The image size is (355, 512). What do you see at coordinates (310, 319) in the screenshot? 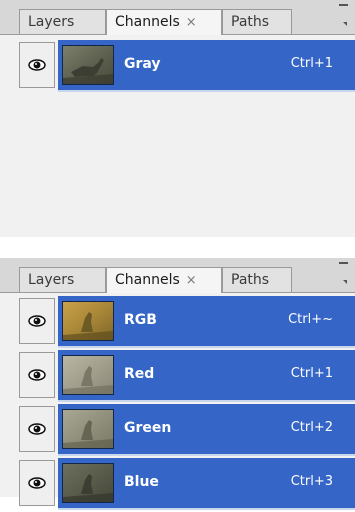
I see `channel-shortcut: Ctrl+~` at bounding box center [310, 319].